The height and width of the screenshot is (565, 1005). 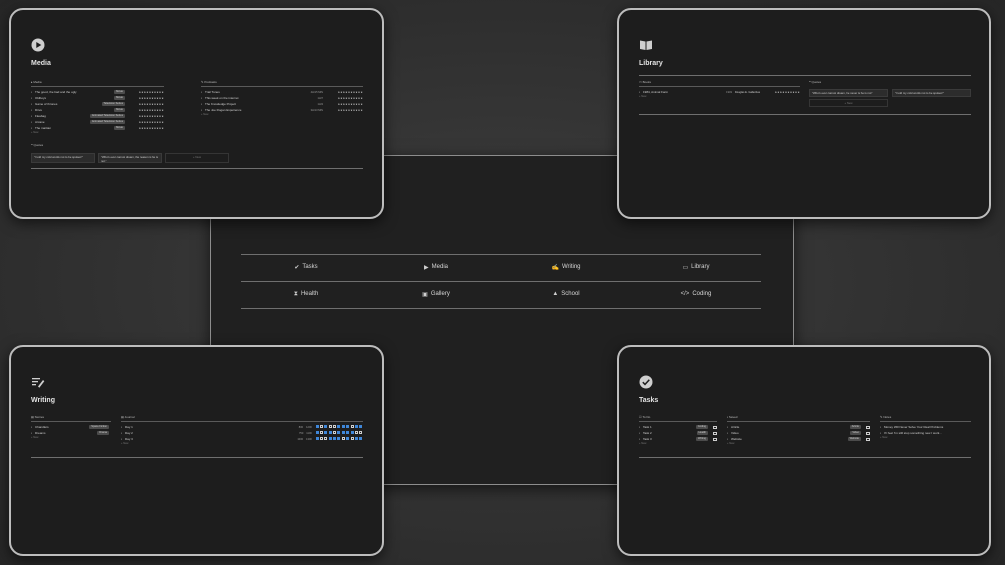 I want to click on nav-label: Health, so click(x=309, y=294).